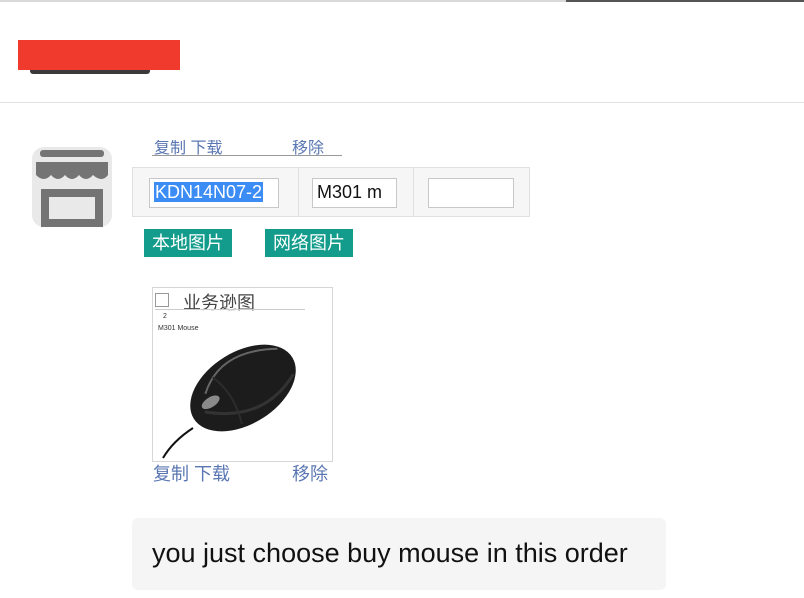 Image resolution: width=804 pixels, height=598 pixels. Describe the element at coordinates (247, 148) in the screenshot. I see `cut-off-links: 复制 下载 移除` at that location.